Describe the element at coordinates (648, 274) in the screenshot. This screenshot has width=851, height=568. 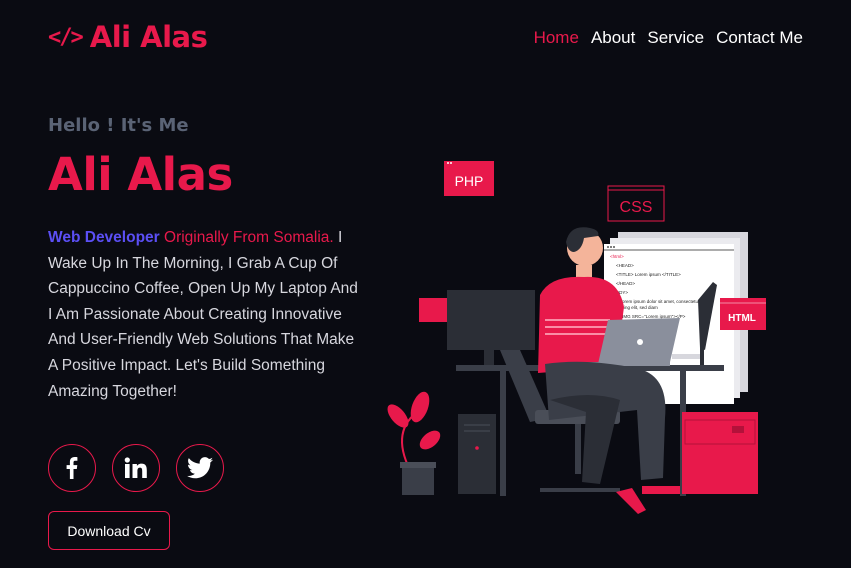
I see `code-line: <TITLE> Lorem ipsum </TITLE>` at that location.